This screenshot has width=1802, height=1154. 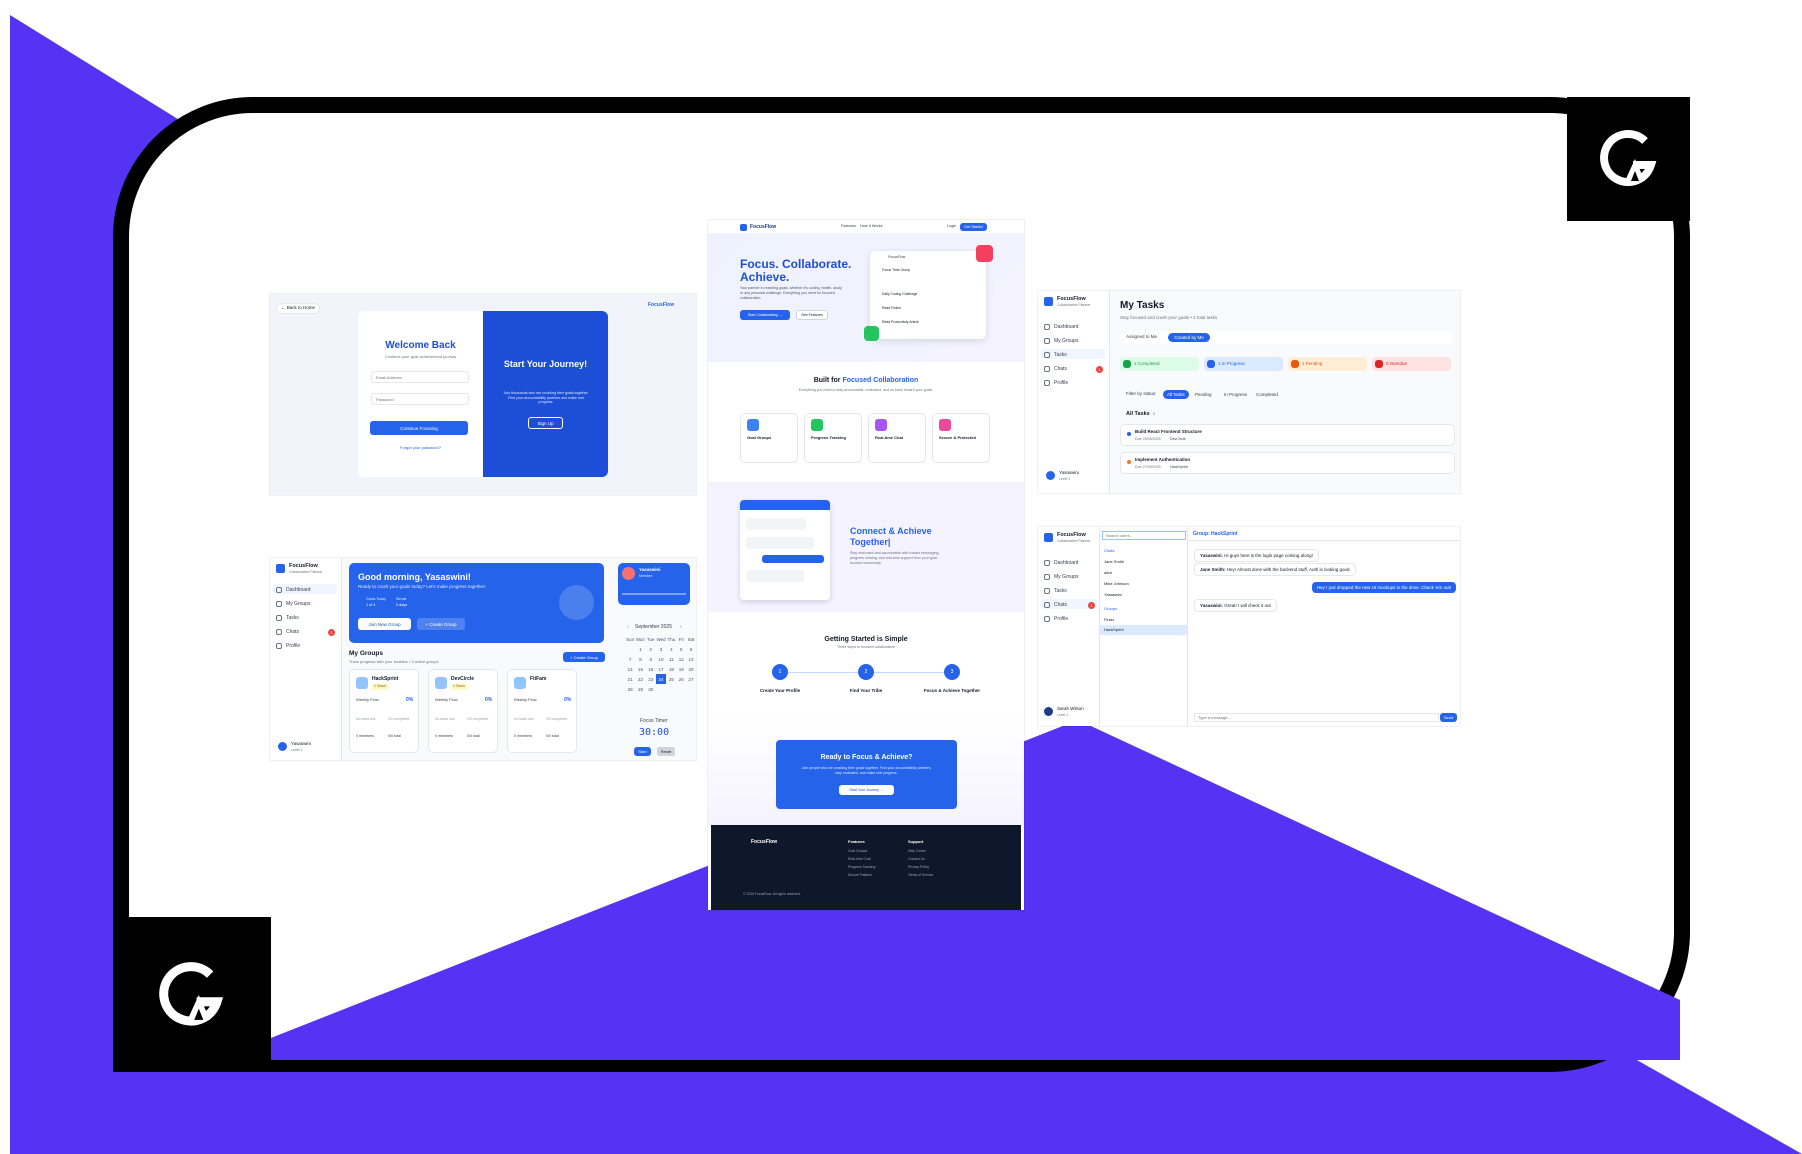 I want to click on calendar-day: 27, so click(x=691, y=679).